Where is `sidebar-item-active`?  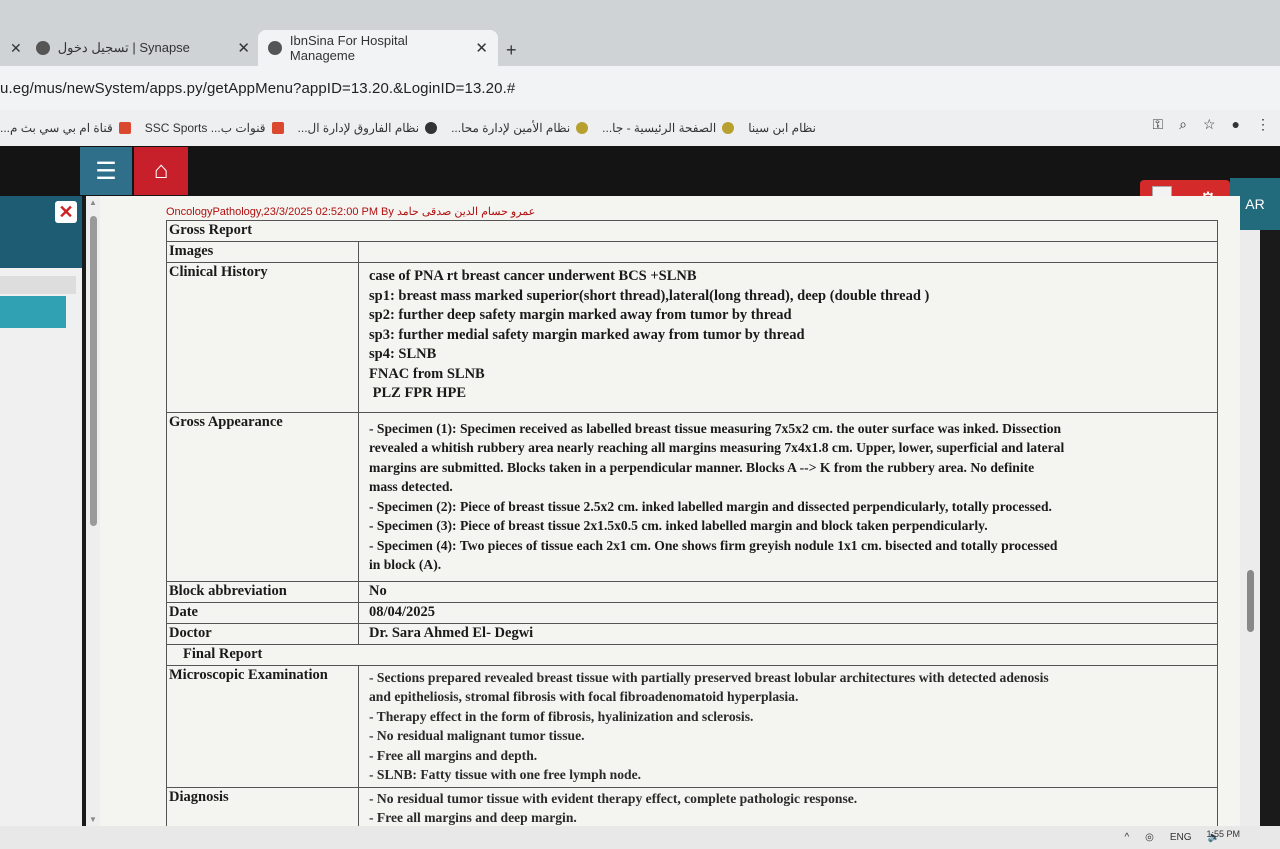
sidebar-item-active is located at coordinates (33, 312).